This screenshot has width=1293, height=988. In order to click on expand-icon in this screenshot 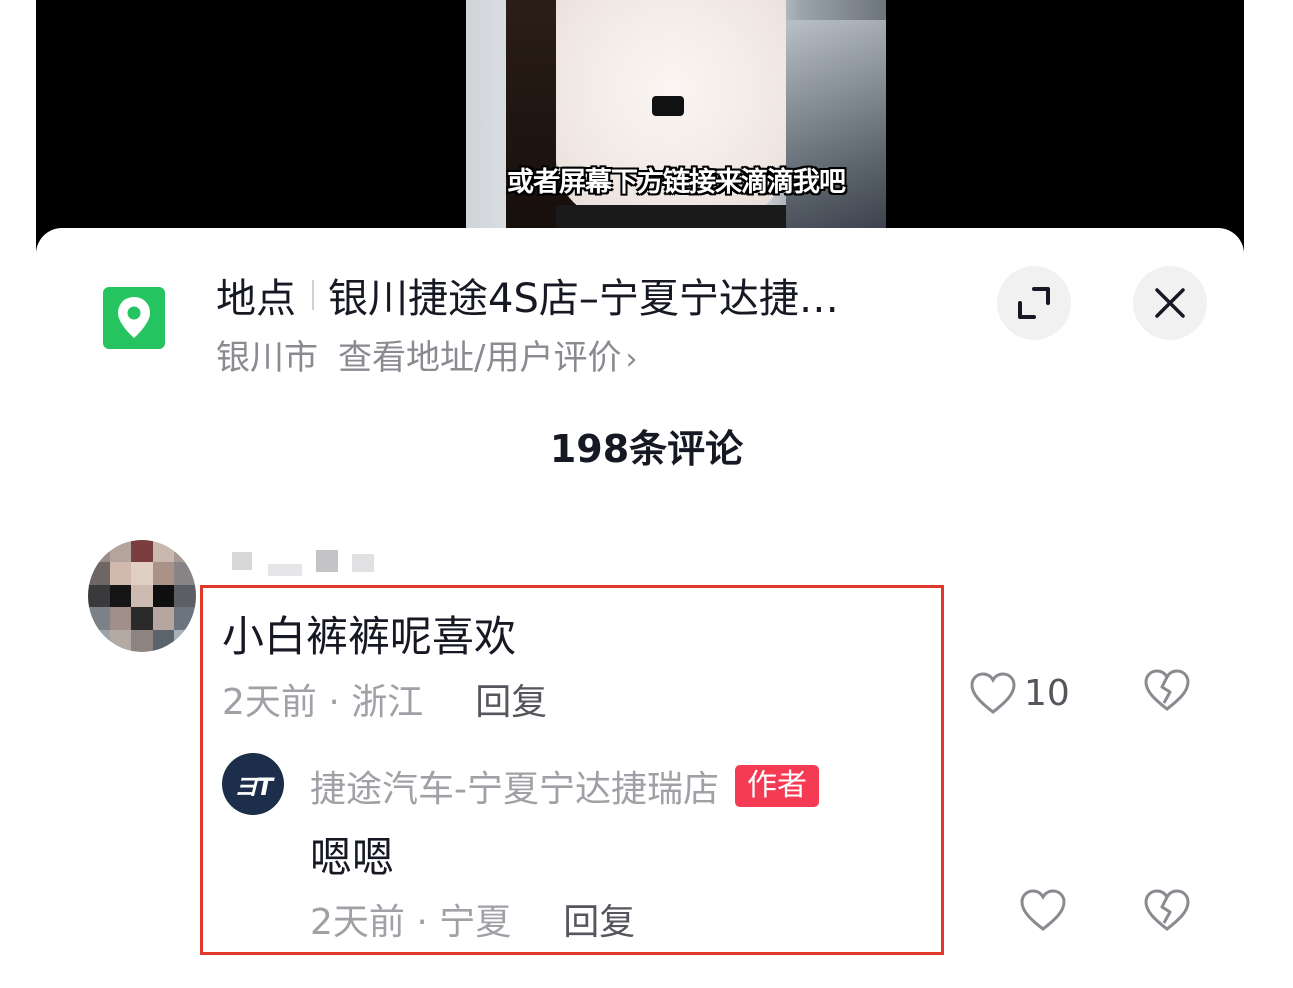, I will do `click(1034, 303)`.